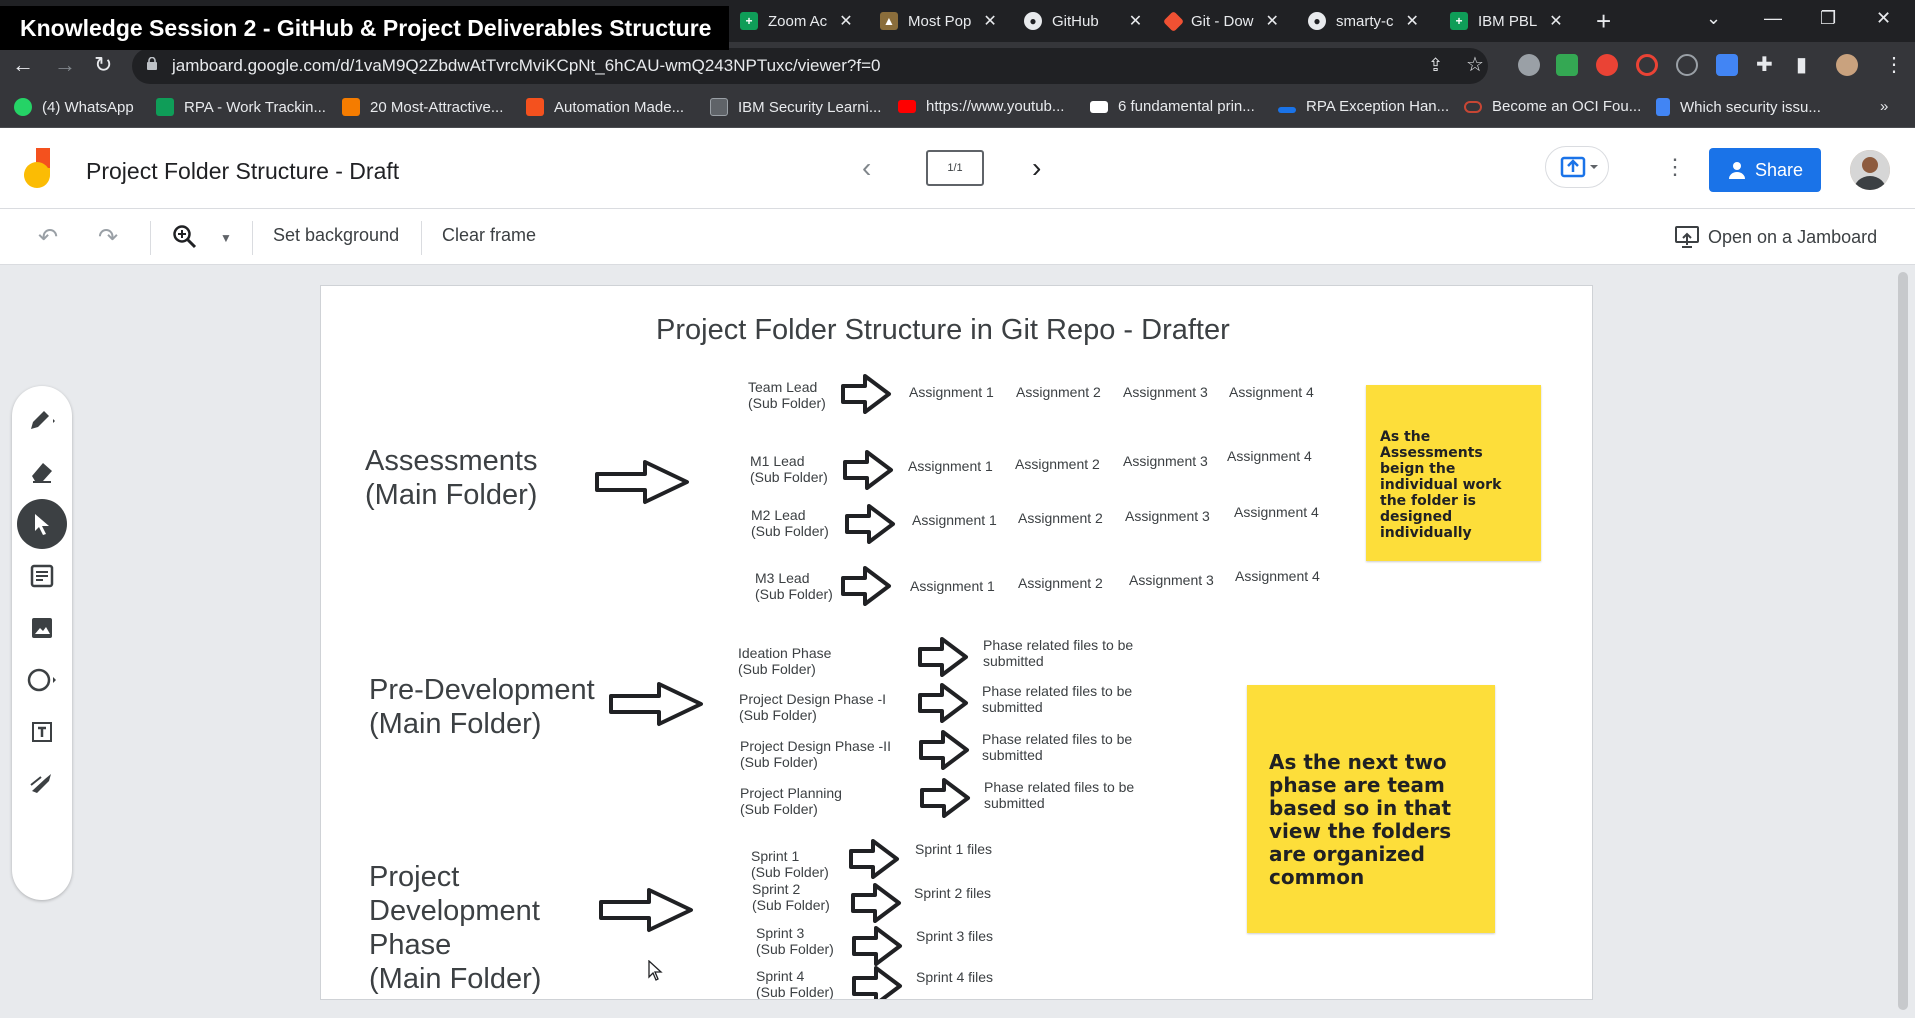 The image size is (1915, 1018). What do you see at coordinates (42, 628) in the screenshot?
I see `image-tool` at bounding box center [42, 628].